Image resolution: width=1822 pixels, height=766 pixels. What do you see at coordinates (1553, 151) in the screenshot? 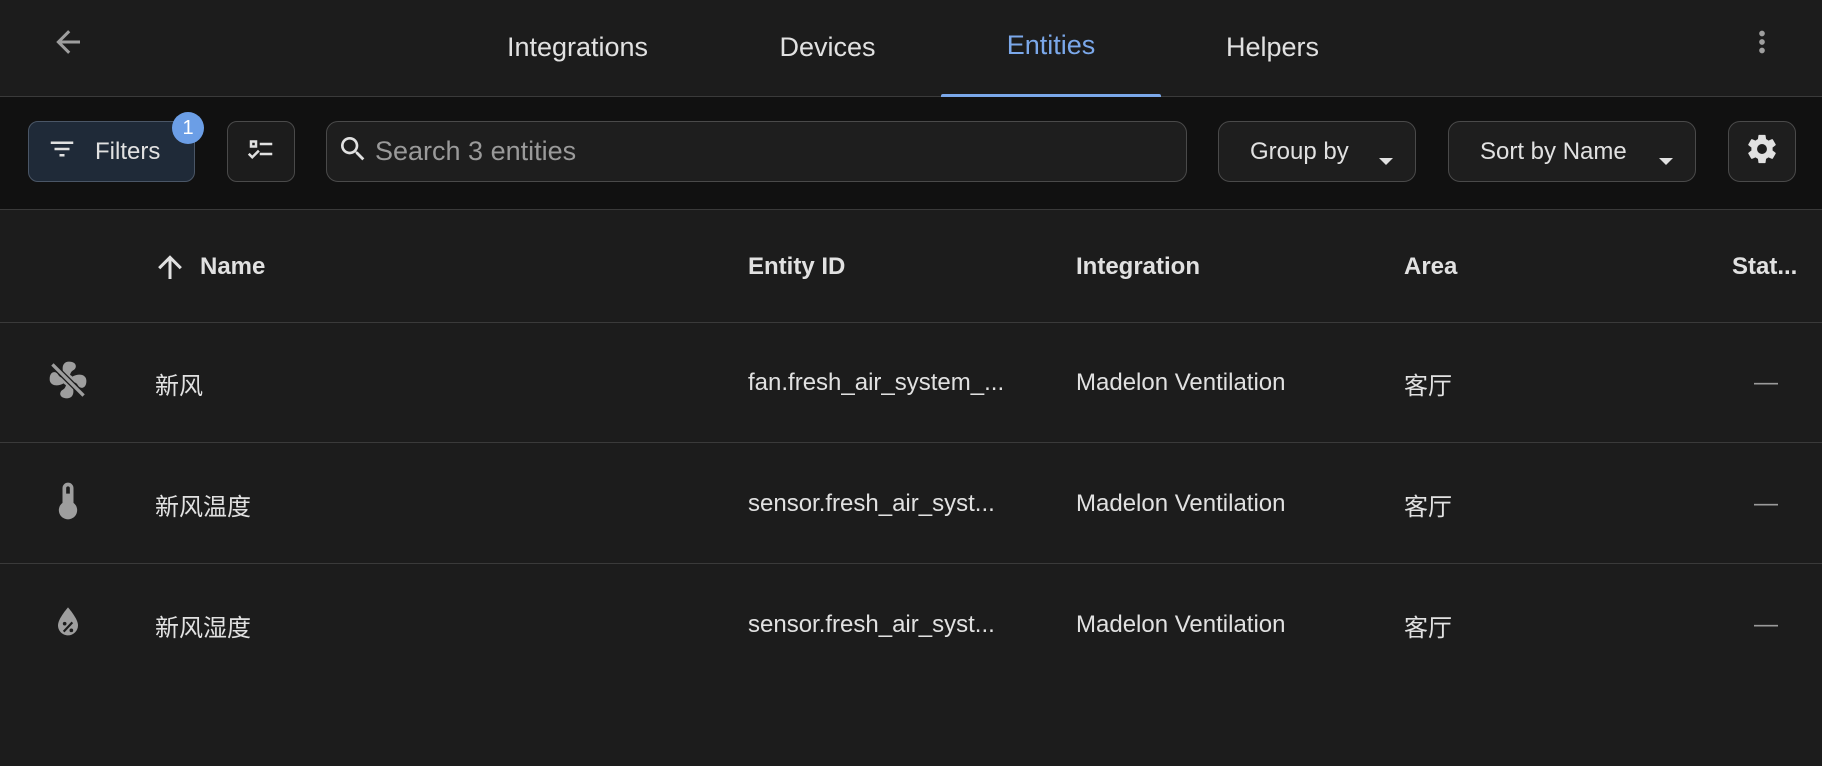
I see `sort-by-label: Sort by Name` at bounding box center [1553, 151].